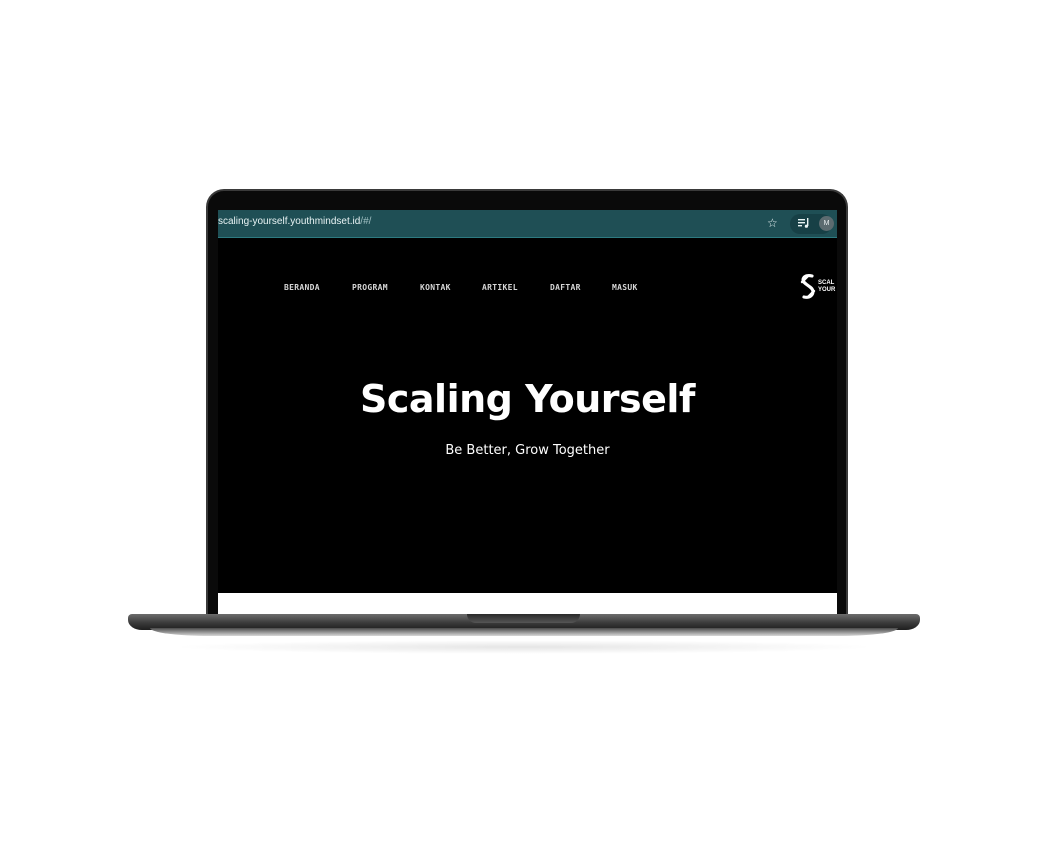 The width and height of the screenshot is (1048, 848). What do you see at coordinates (808, 286) in the screenshot?
I see `scaling-yourself-logo-icon` at bounding box center [808, 286].